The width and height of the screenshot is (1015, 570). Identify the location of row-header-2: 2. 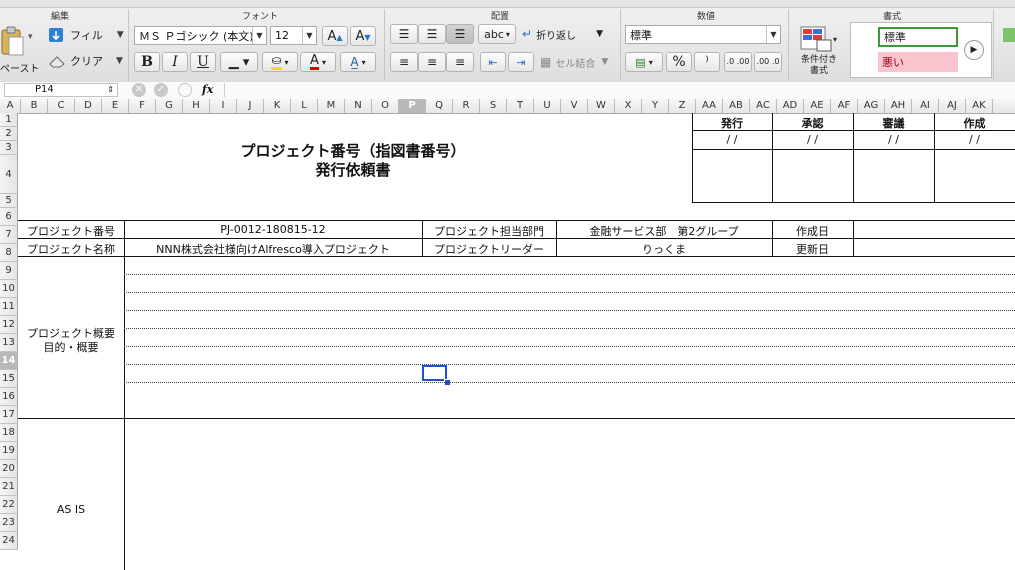
(9, 134).